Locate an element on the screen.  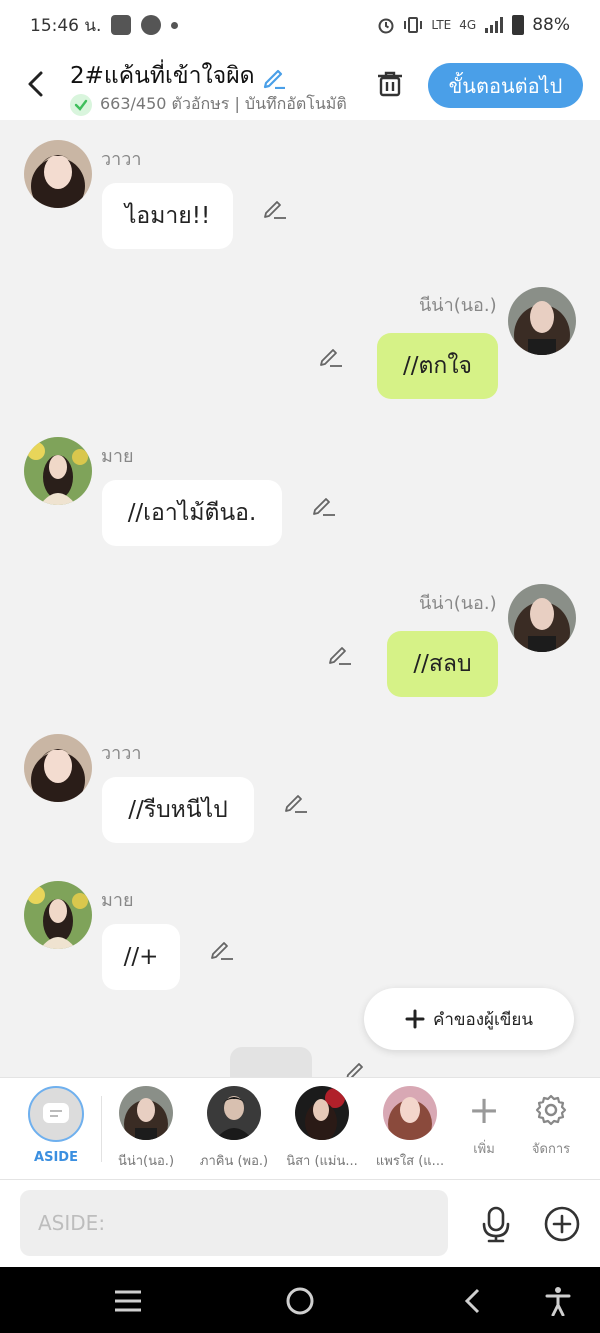
network-4g-indicator: 4G is located at coordinates (468, 25).